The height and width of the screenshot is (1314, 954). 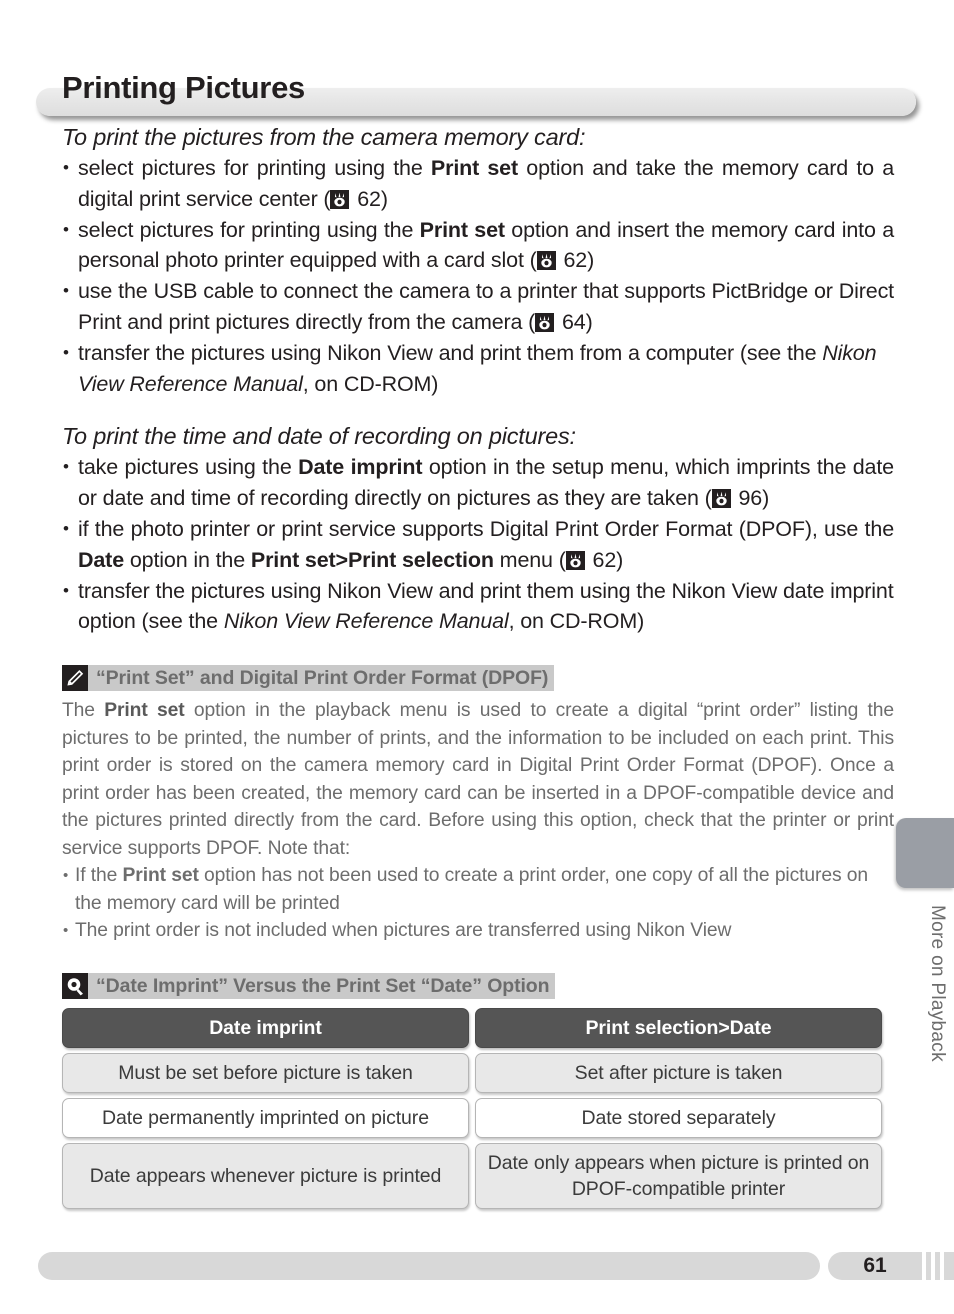 What do you see at coordinates (360, 467) in the screenshot?
I see `emphasis-bold: Date imprint` at bounding box center [360, 467].